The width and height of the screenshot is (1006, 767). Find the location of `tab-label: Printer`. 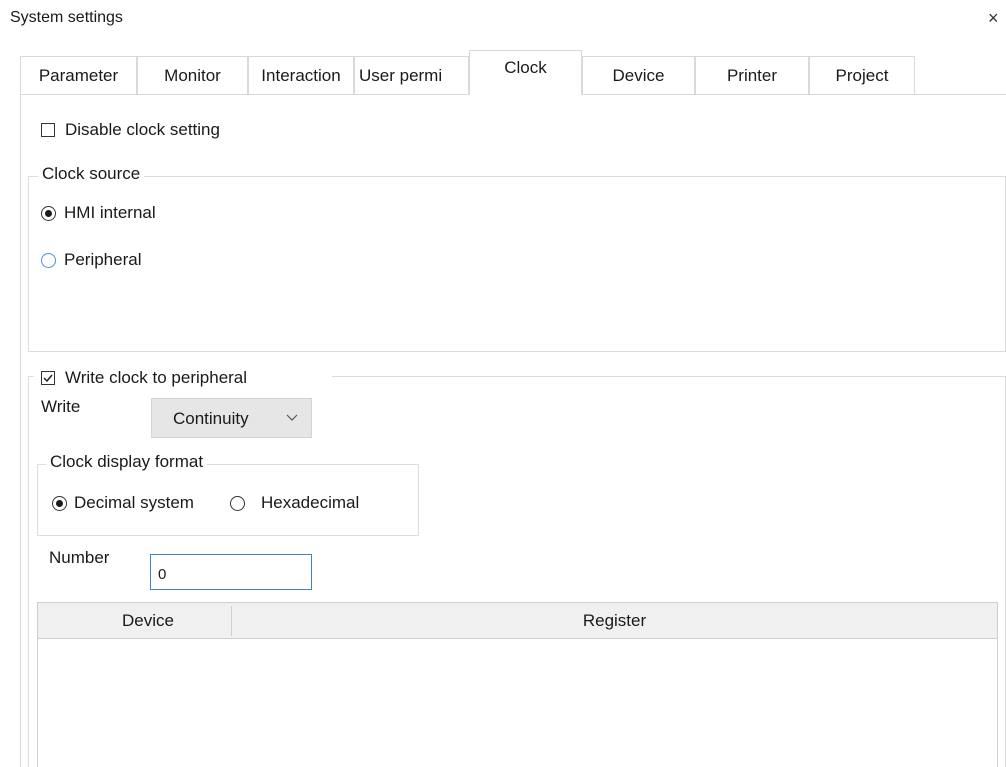

tab-label: Printer is located at coordinates (752, 75).